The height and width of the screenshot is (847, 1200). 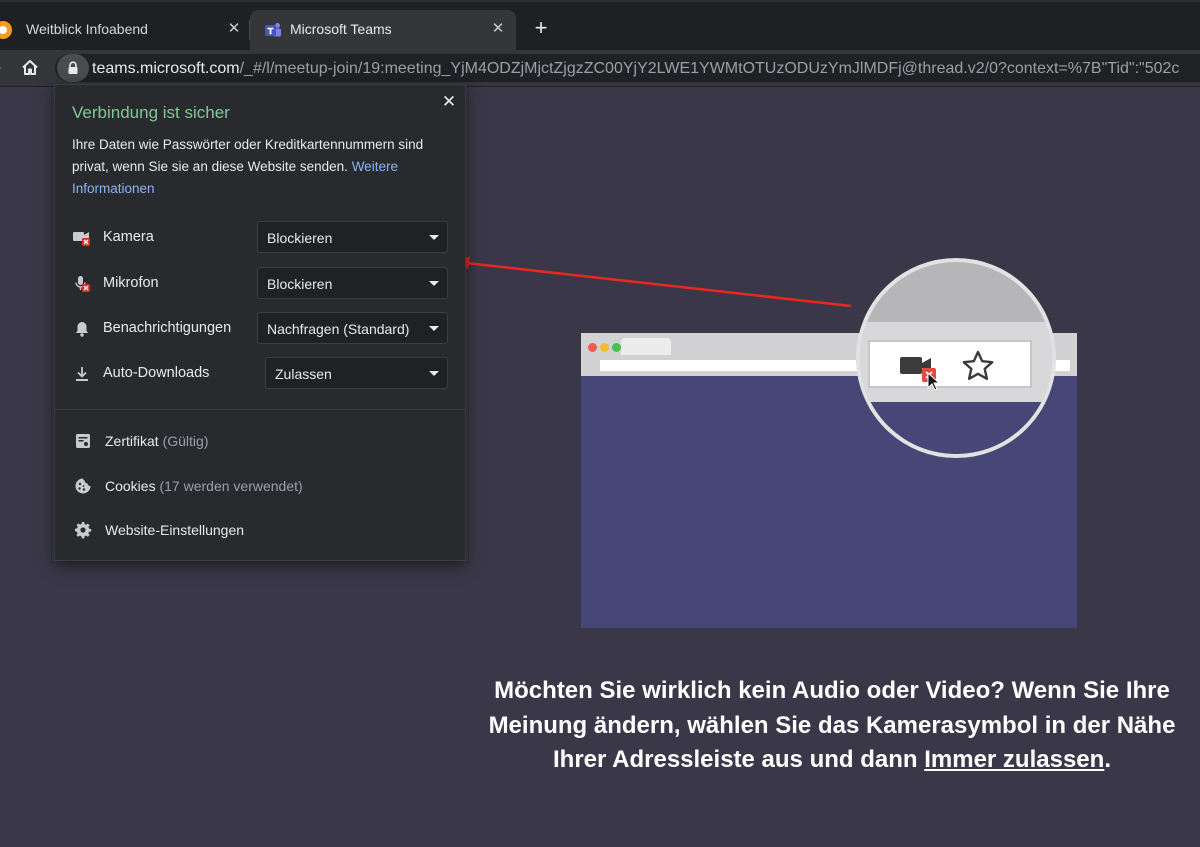 I want to click on site-settings-row: Website-Einstellungen, so click(x=260, y=530).